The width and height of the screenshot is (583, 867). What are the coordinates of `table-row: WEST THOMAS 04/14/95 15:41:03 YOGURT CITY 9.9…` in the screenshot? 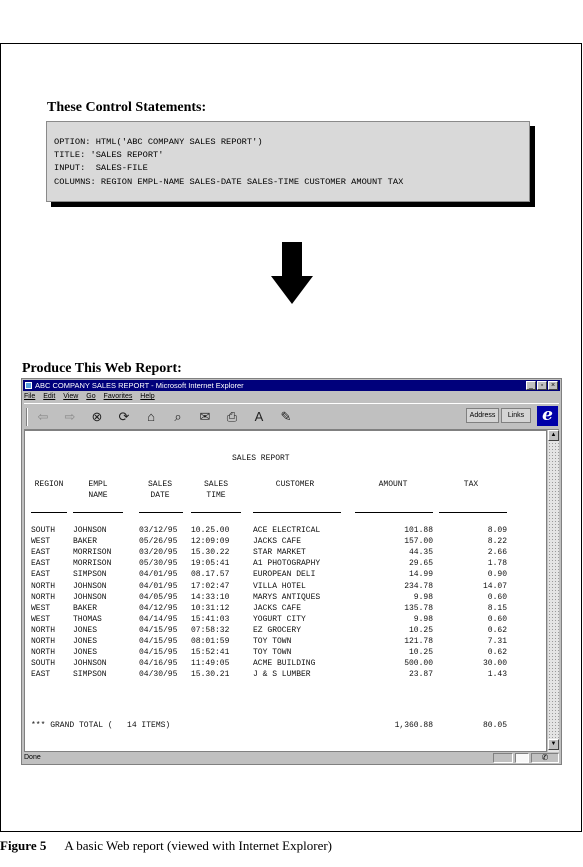 It's located at (286, 620).